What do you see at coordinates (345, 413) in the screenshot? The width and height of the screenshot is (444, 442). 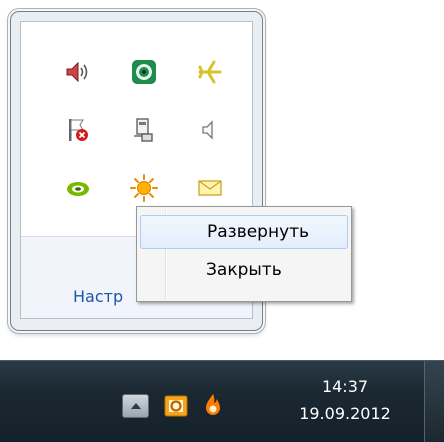 I see `clock-date: 19.09.2012` at bounding box center [345, 413].